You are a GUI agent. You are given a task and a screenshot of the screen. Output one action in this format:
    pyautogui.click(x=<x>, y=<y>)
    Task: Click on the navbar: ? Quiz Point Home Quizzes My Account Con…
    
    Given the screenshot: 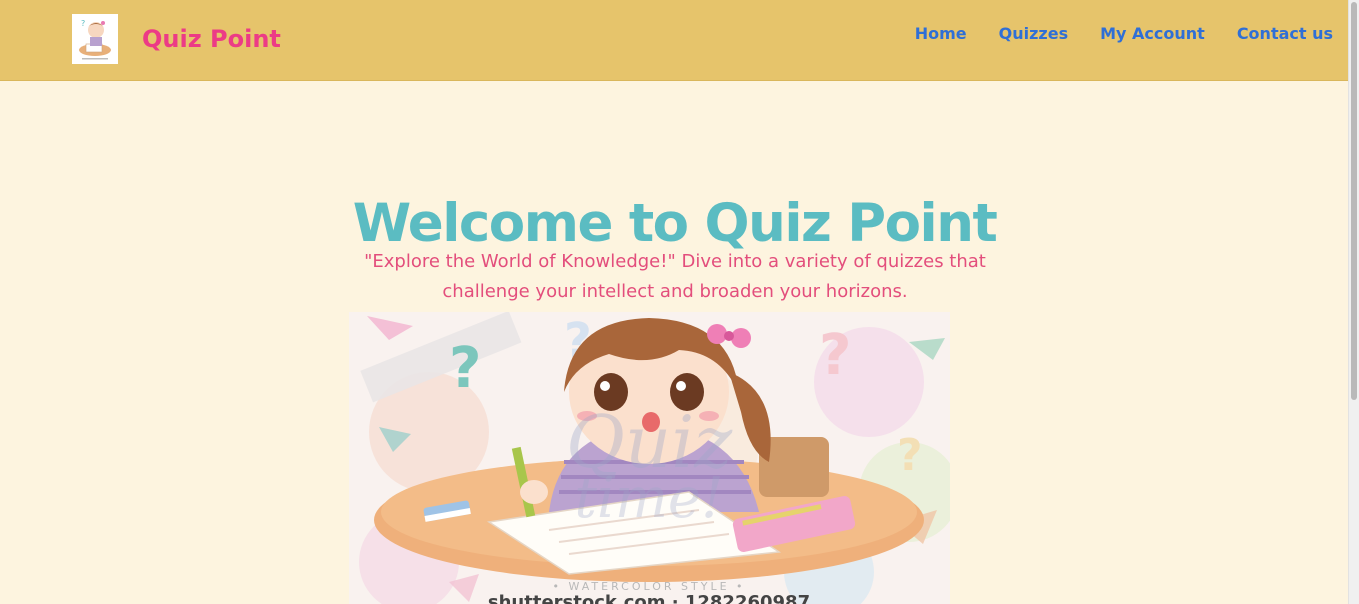 What is the action you would take?
    pyautogui.click(x=674, y=40)
    